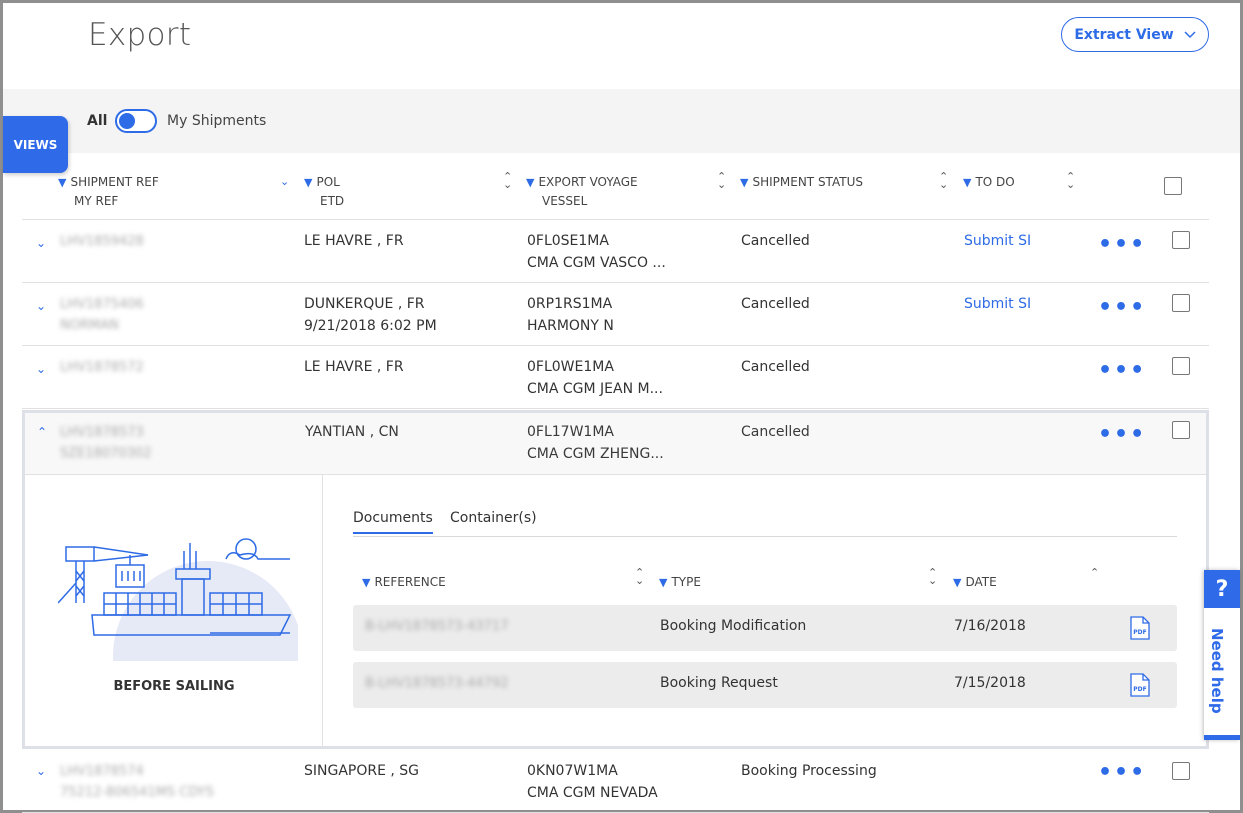 Image resolution: width=1243 pixels, height=813 pixels. What do you see at coordinates (393, 522) in the screenshot?
I see `tab-documents: Documents` at bounding box center [393, 522].